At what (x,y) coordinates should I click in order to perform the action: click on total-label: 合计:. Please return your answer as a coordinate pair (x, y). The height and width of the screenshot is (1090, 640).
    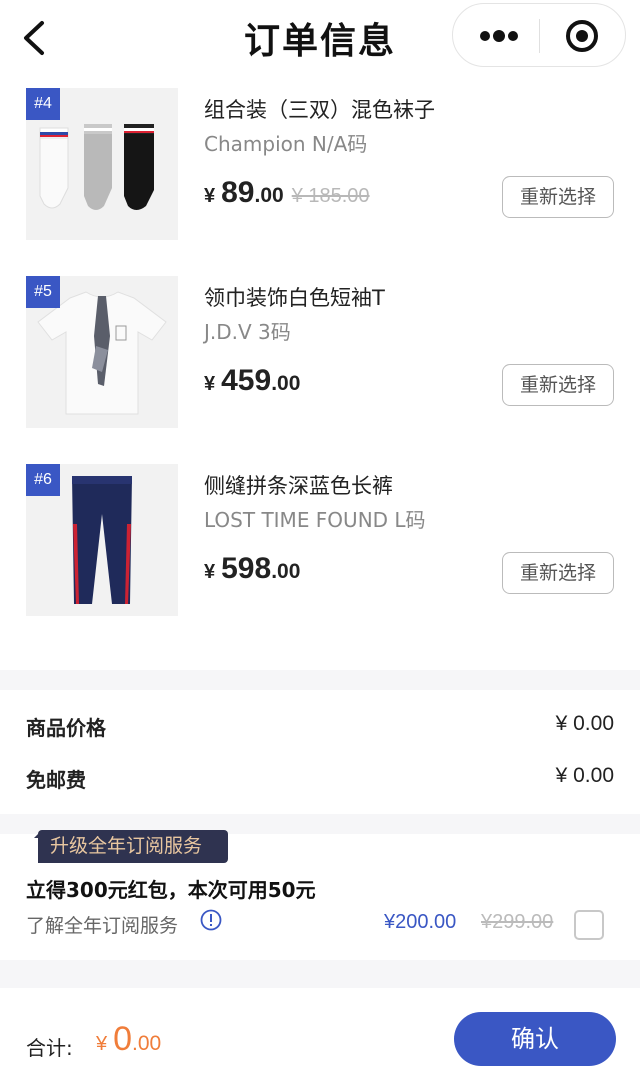
    Looking at the image, I should click on (49, 1048).